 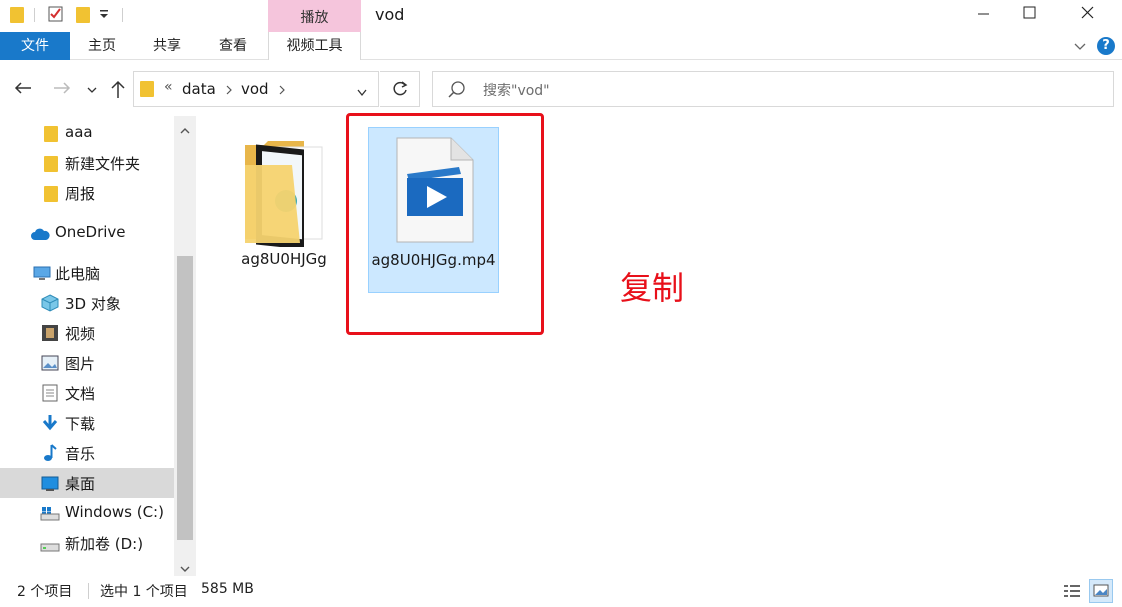 I want to click on nav-item-label: 图片, so click(x=80, y=364).